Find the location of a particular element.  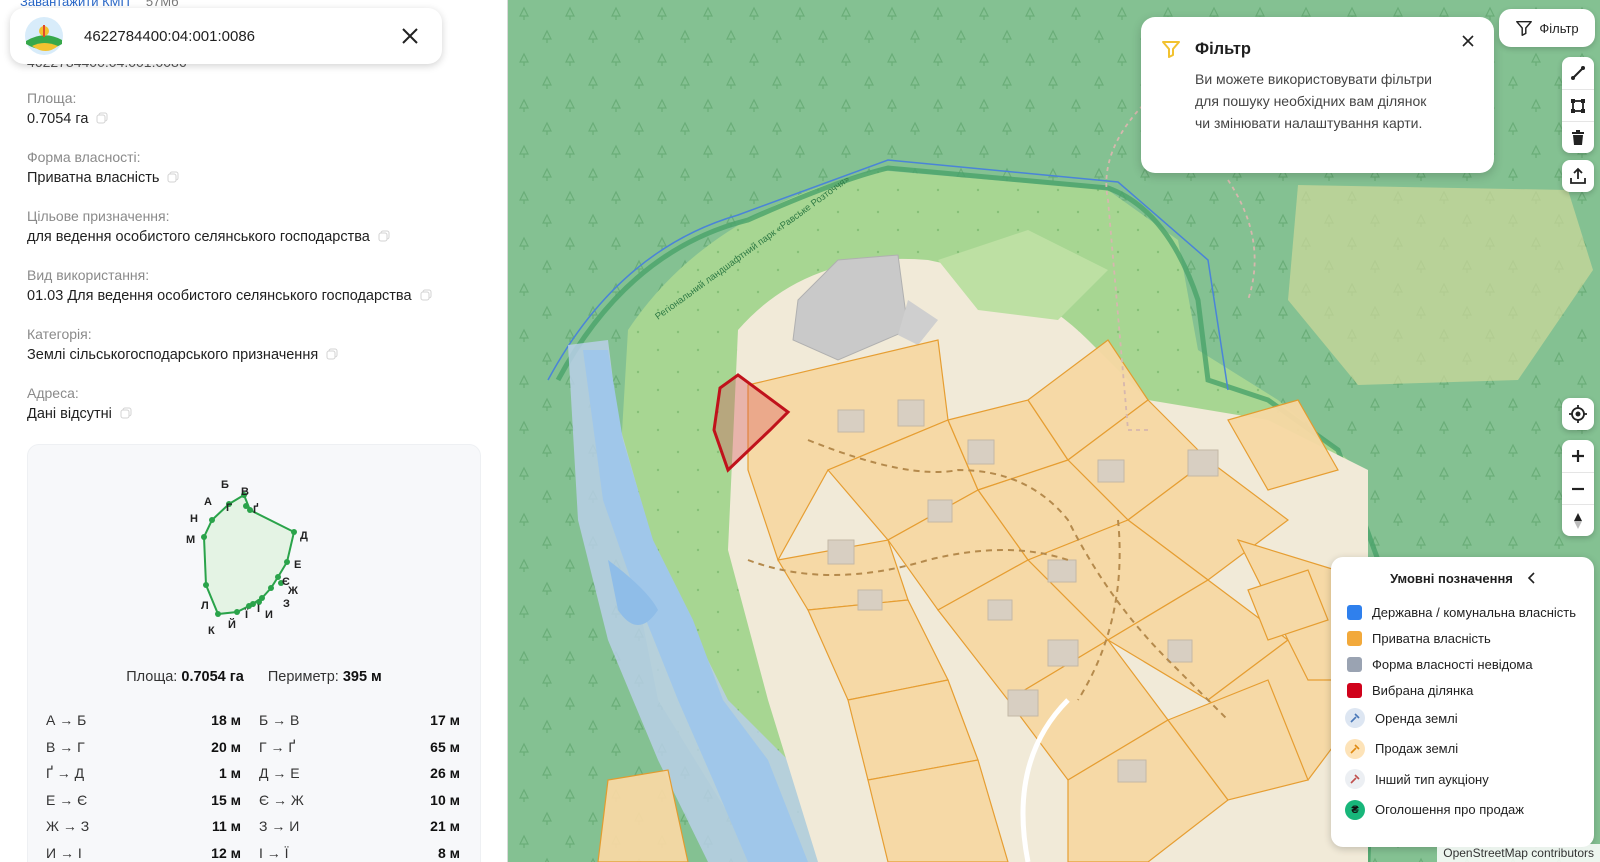

popup-title: Фільтр is located at coordinates (1223, 49).